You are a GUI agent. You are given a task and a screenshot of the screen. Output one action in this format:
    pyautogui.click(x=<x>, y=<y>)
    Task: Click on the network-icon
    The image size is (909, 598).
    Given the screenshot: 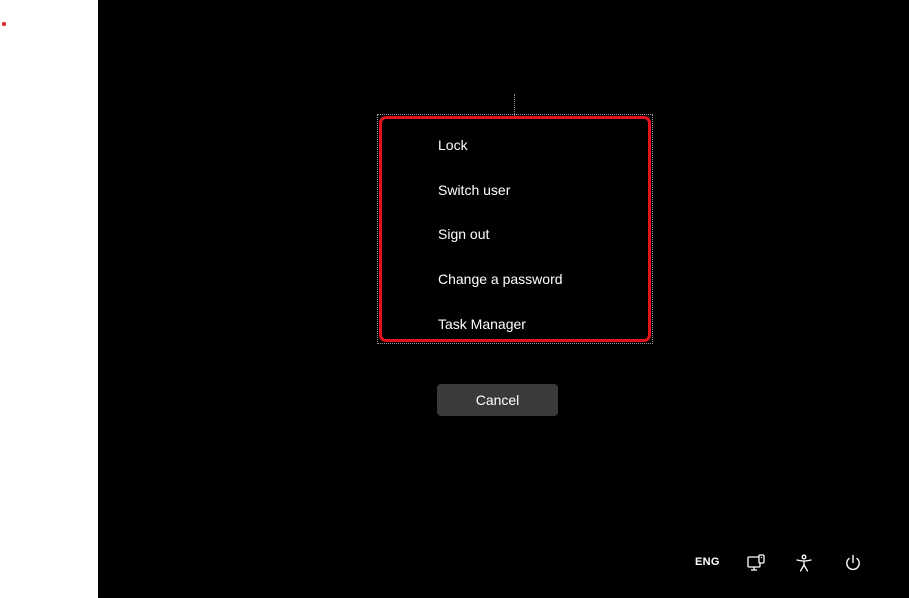 What is the action you would take?
    pyautogui.click(x=756, y=563)
    